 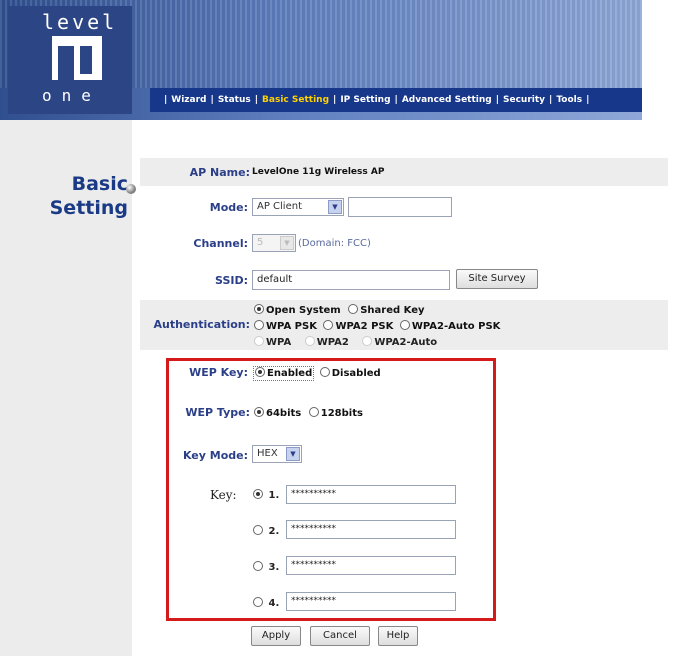 I want to click on mode-extra-input, so click(x=400, y=207).